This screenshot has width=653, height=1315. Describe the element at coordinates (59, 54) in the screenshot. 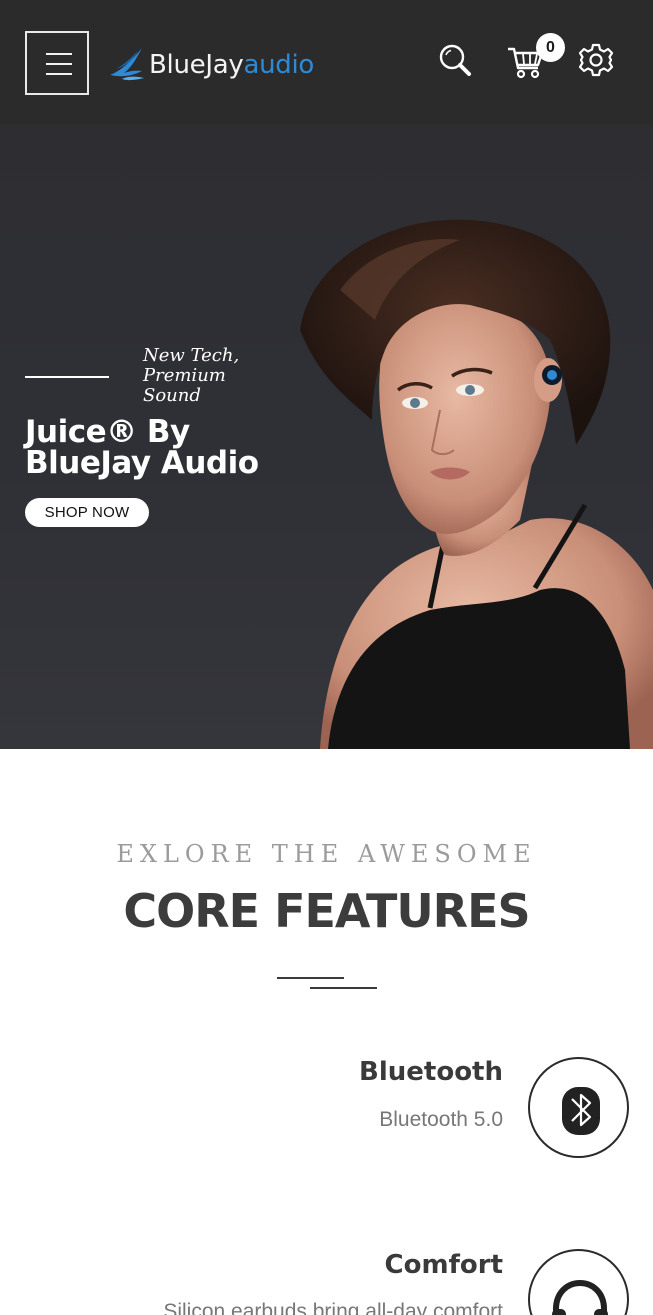

I see `menu-icon` at that location.